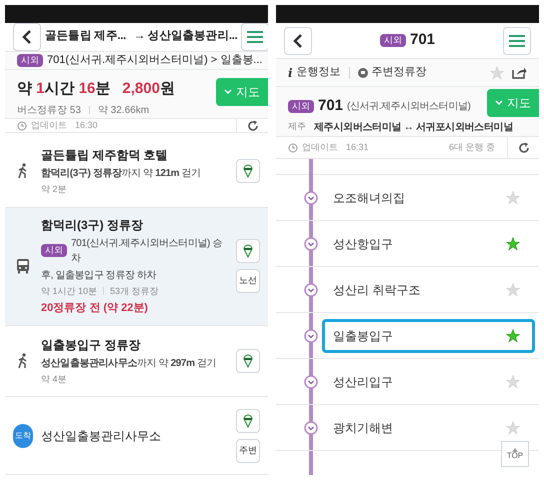  Describe the element at coordinates (101, 436) in the screenshot. I see `step-title: 성산일출봉관리사무소` at that location.